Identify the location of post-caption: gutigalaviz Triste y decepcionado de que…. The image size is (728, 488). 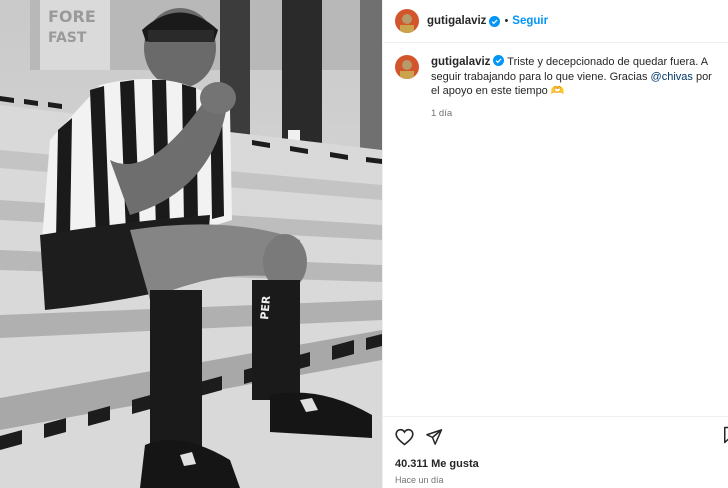
(556, 88).